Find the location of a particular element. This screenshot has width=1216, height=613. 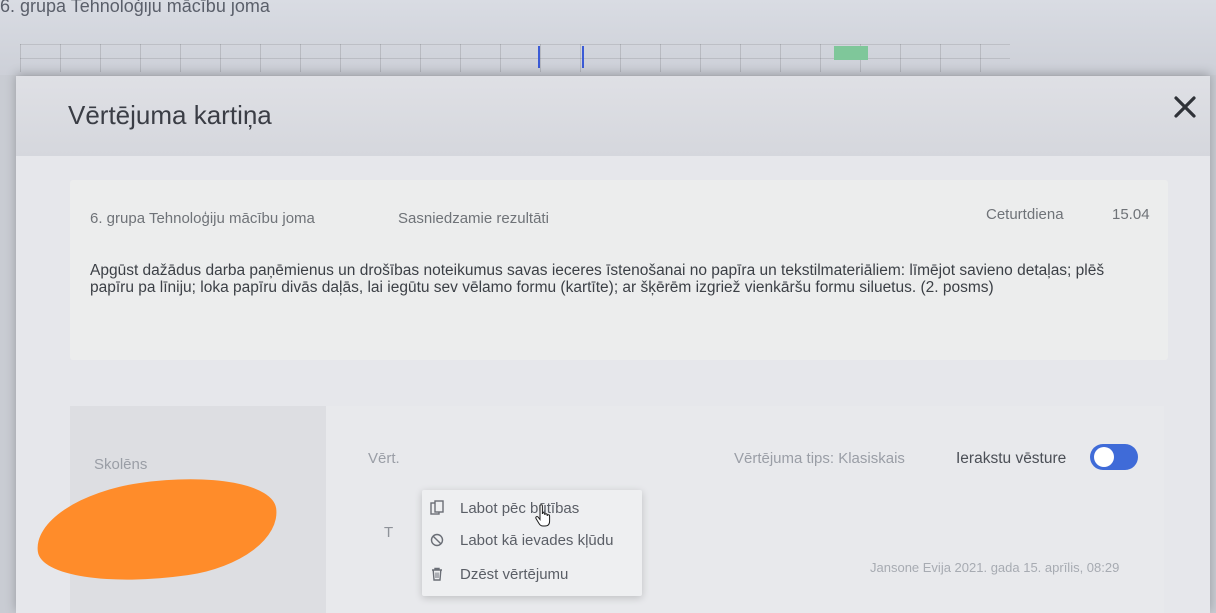

modal-header: Vērtējuma kartiņa is located at coordinates (613, 116).